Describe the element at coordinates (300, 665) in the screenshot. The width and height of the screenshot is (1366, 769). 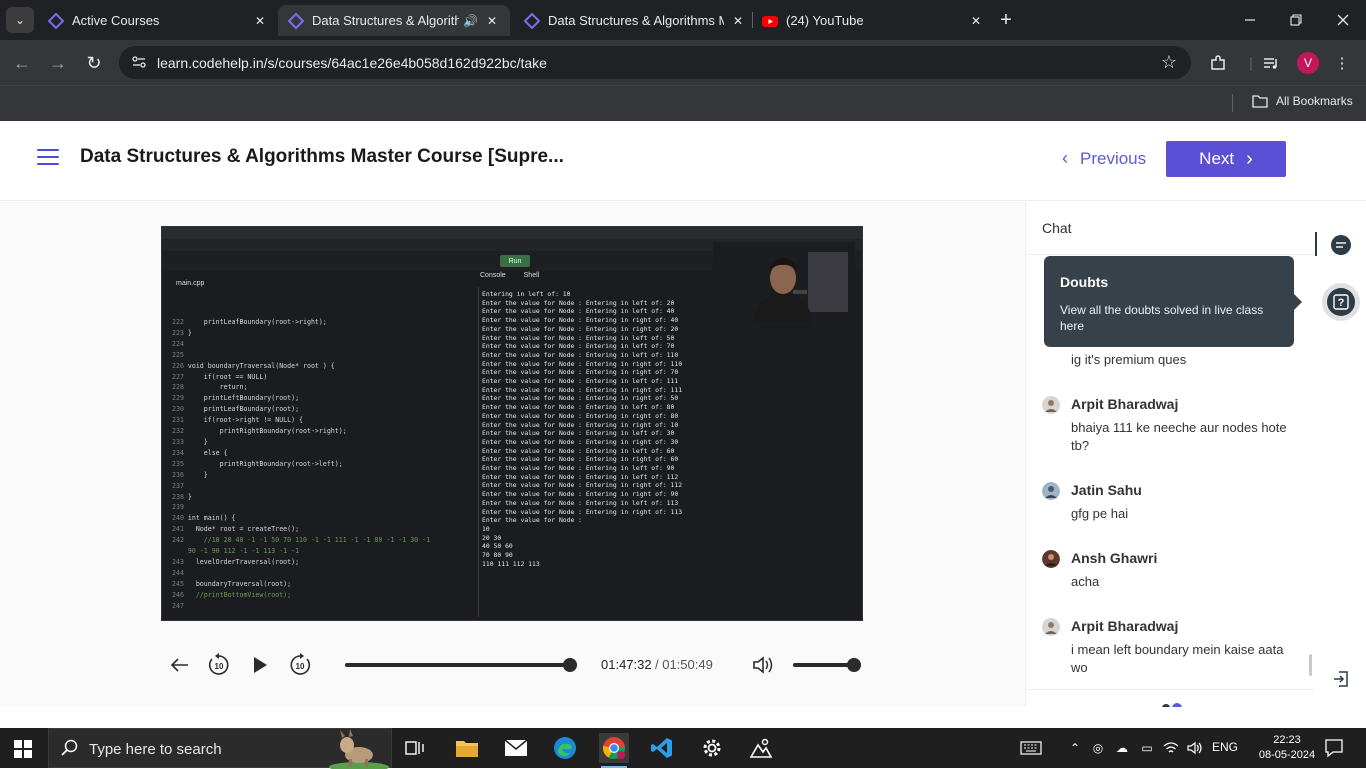
I see `forward-10-icon: 10` at that location.